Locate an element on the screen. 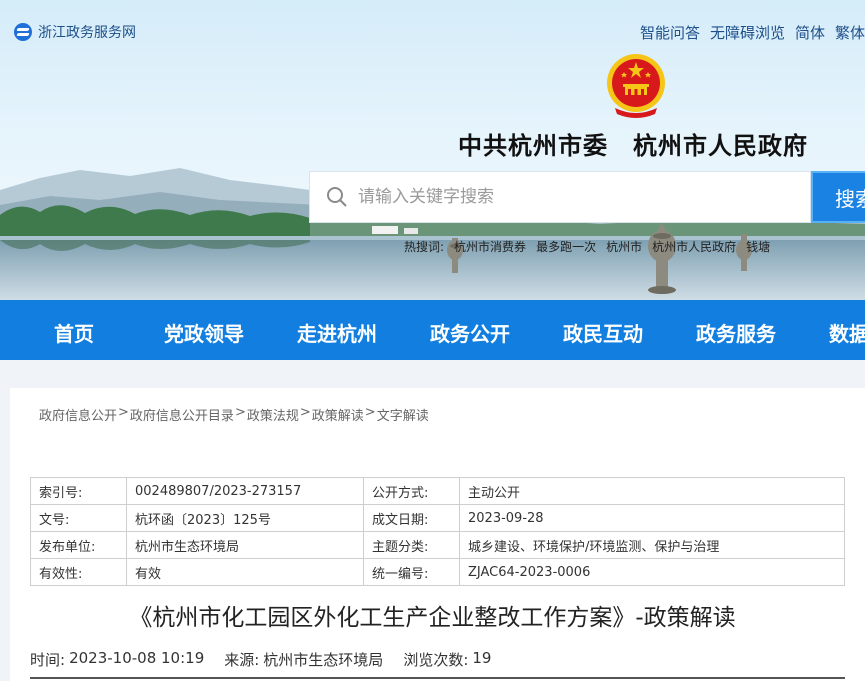  table-row: 有效性: 有效 统一编号: ZJAC64-2023-0006 is located at coordinates (437, 572).